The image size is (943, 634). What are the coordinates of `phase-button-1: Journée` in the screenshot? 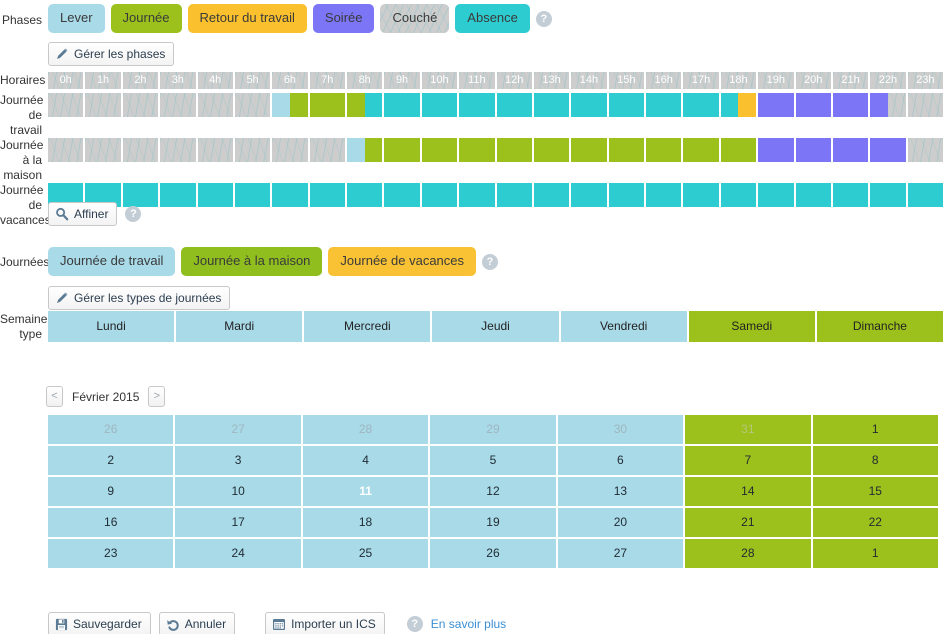 It's located at (146, 18).